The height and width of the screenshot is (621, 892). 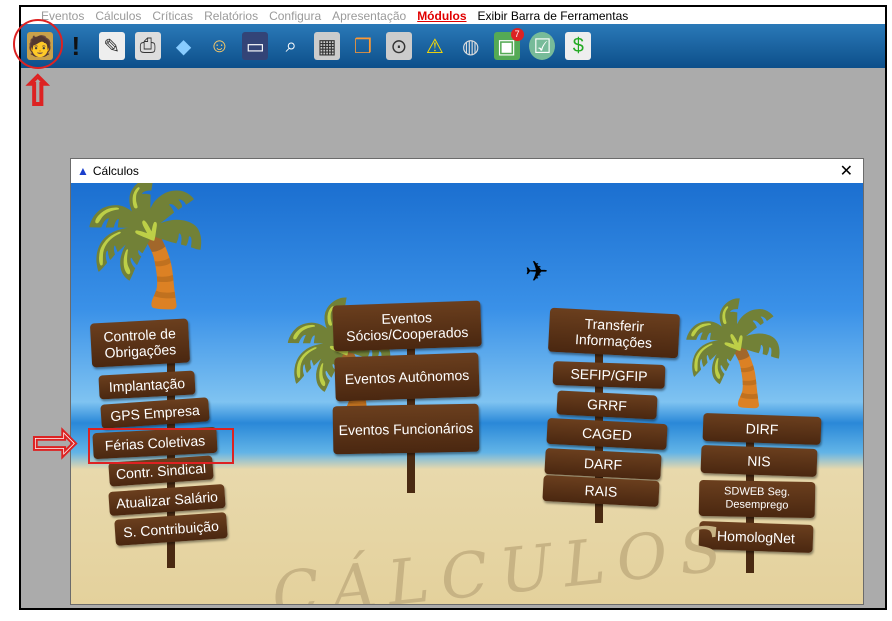 I want to click on window-titlebar: ▲ Cálculos ✕, so click(x=467, y=171).